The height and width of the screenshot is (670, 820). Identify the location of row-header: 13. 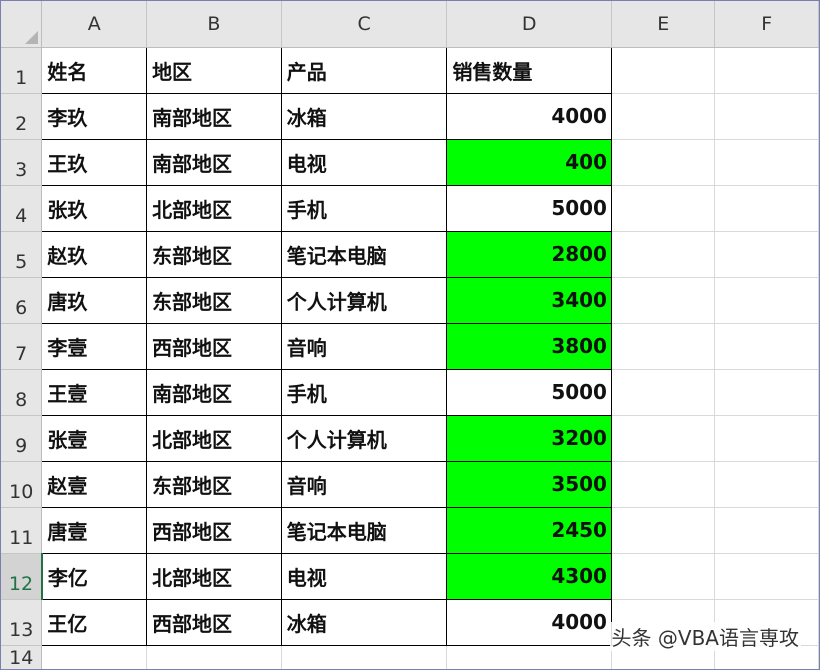
(22, 622).